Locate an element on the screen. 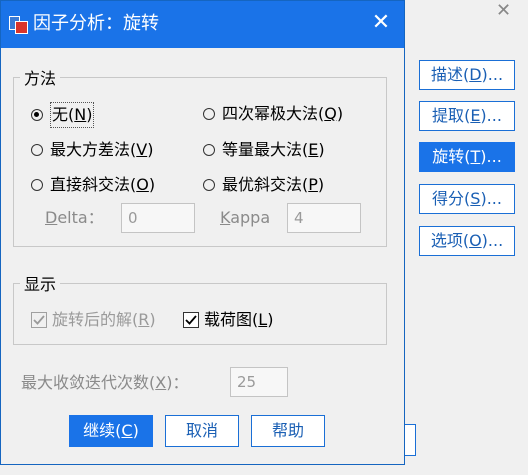 This screenshot has height=475, width=528. rotated-solution-label: 旋转后的解 is located at coordinates (92, 319).